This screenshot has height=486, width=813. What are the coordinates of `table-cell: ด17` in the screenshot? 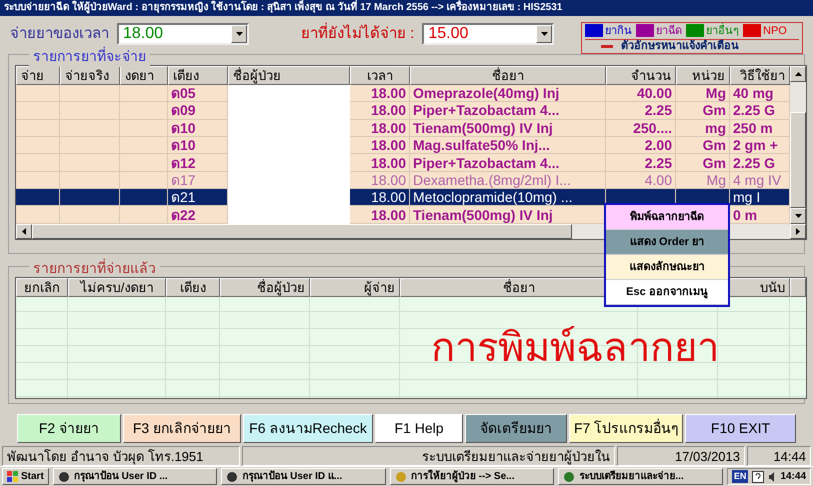 It's located at (183, 179).